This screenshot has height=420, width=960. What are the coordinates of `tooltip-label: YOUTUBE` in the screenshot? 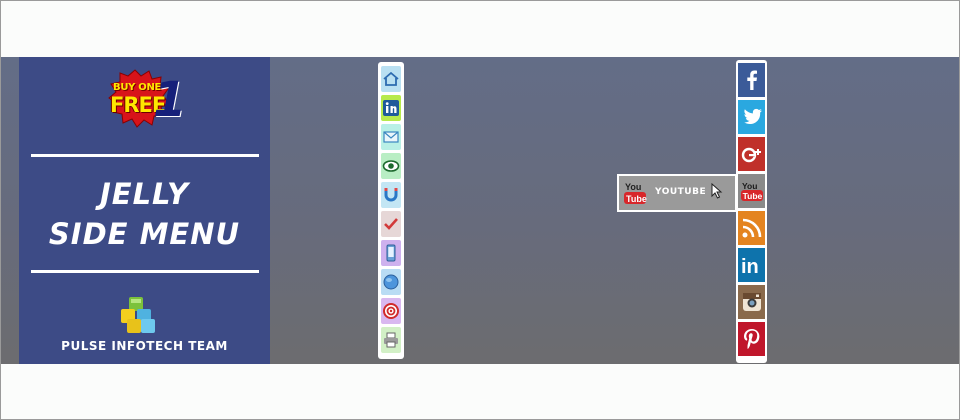 It's located at (681, 192).